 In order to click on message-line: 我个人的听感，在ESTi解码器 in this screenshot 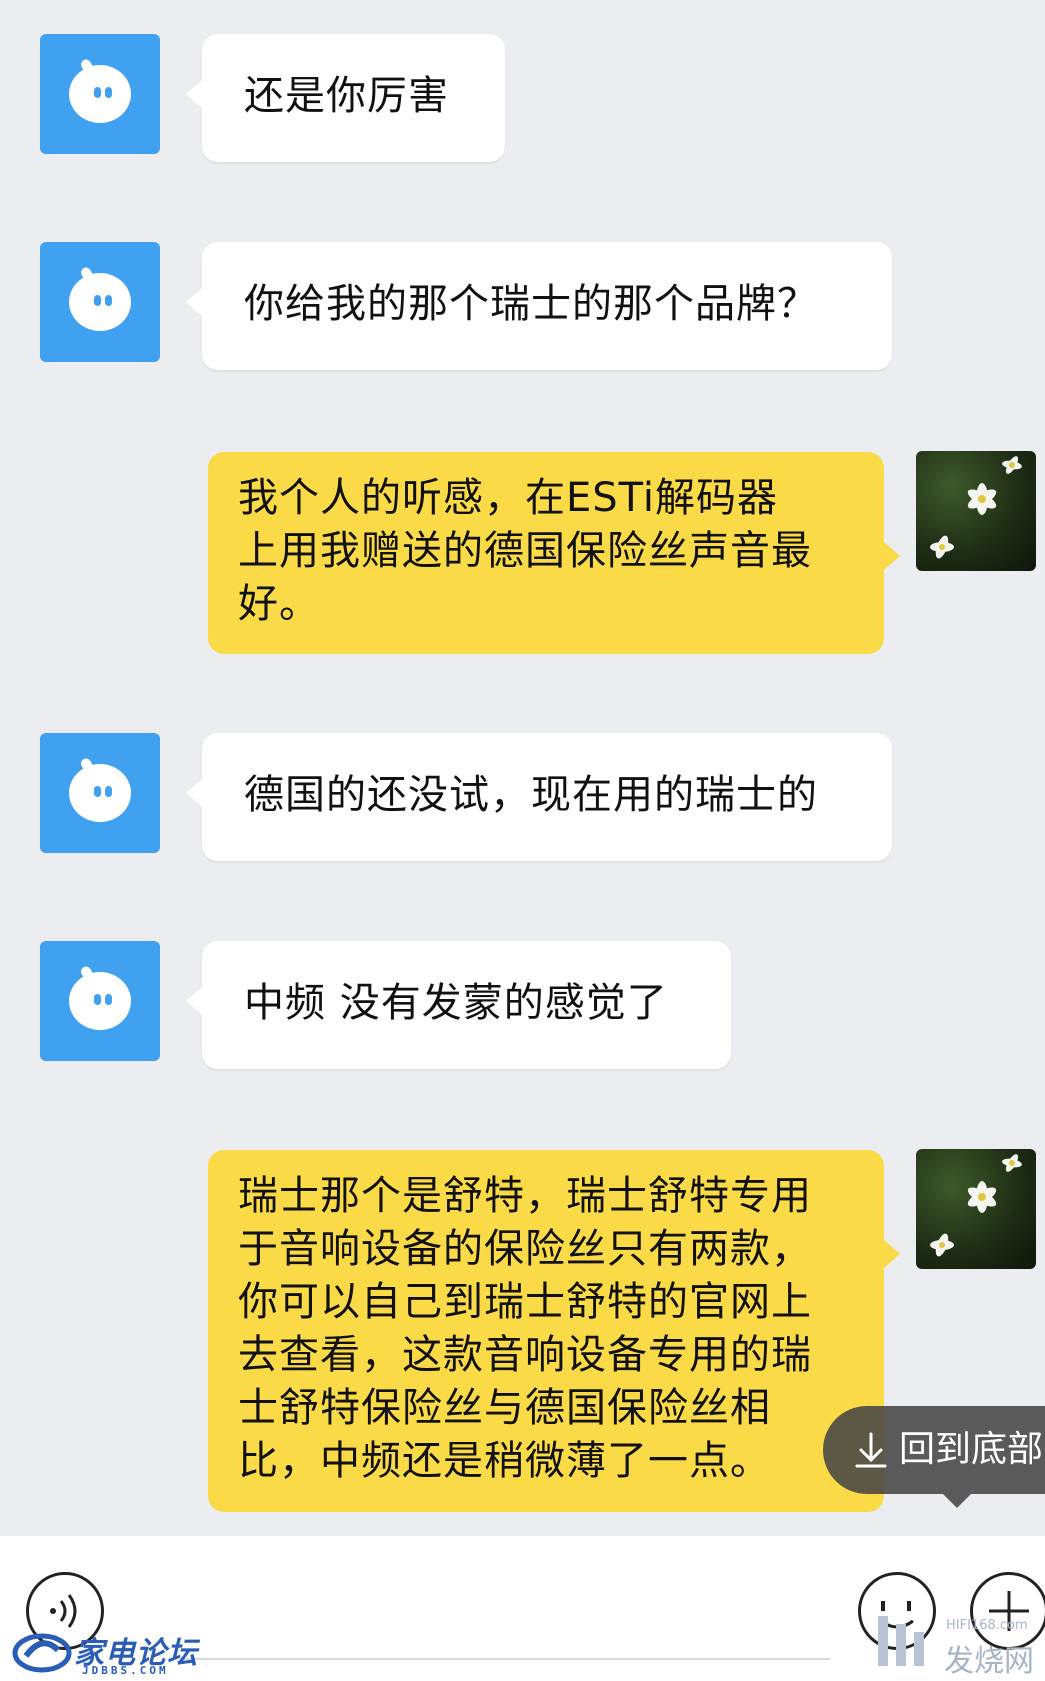, I will do `click(508, 498)`.